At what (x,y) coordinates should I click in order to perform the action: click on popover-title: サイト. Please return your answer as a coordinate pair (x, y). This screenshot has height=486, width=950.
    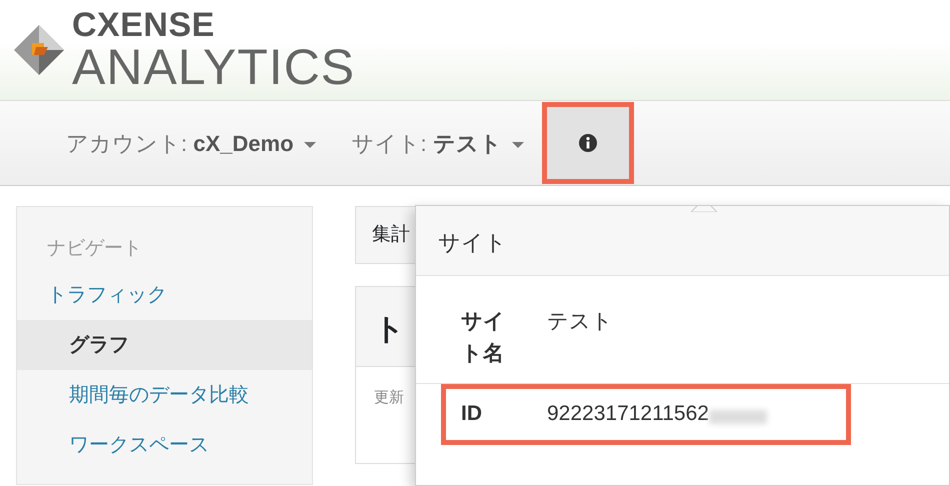
    Looking at the image, I should click on (682, 241).